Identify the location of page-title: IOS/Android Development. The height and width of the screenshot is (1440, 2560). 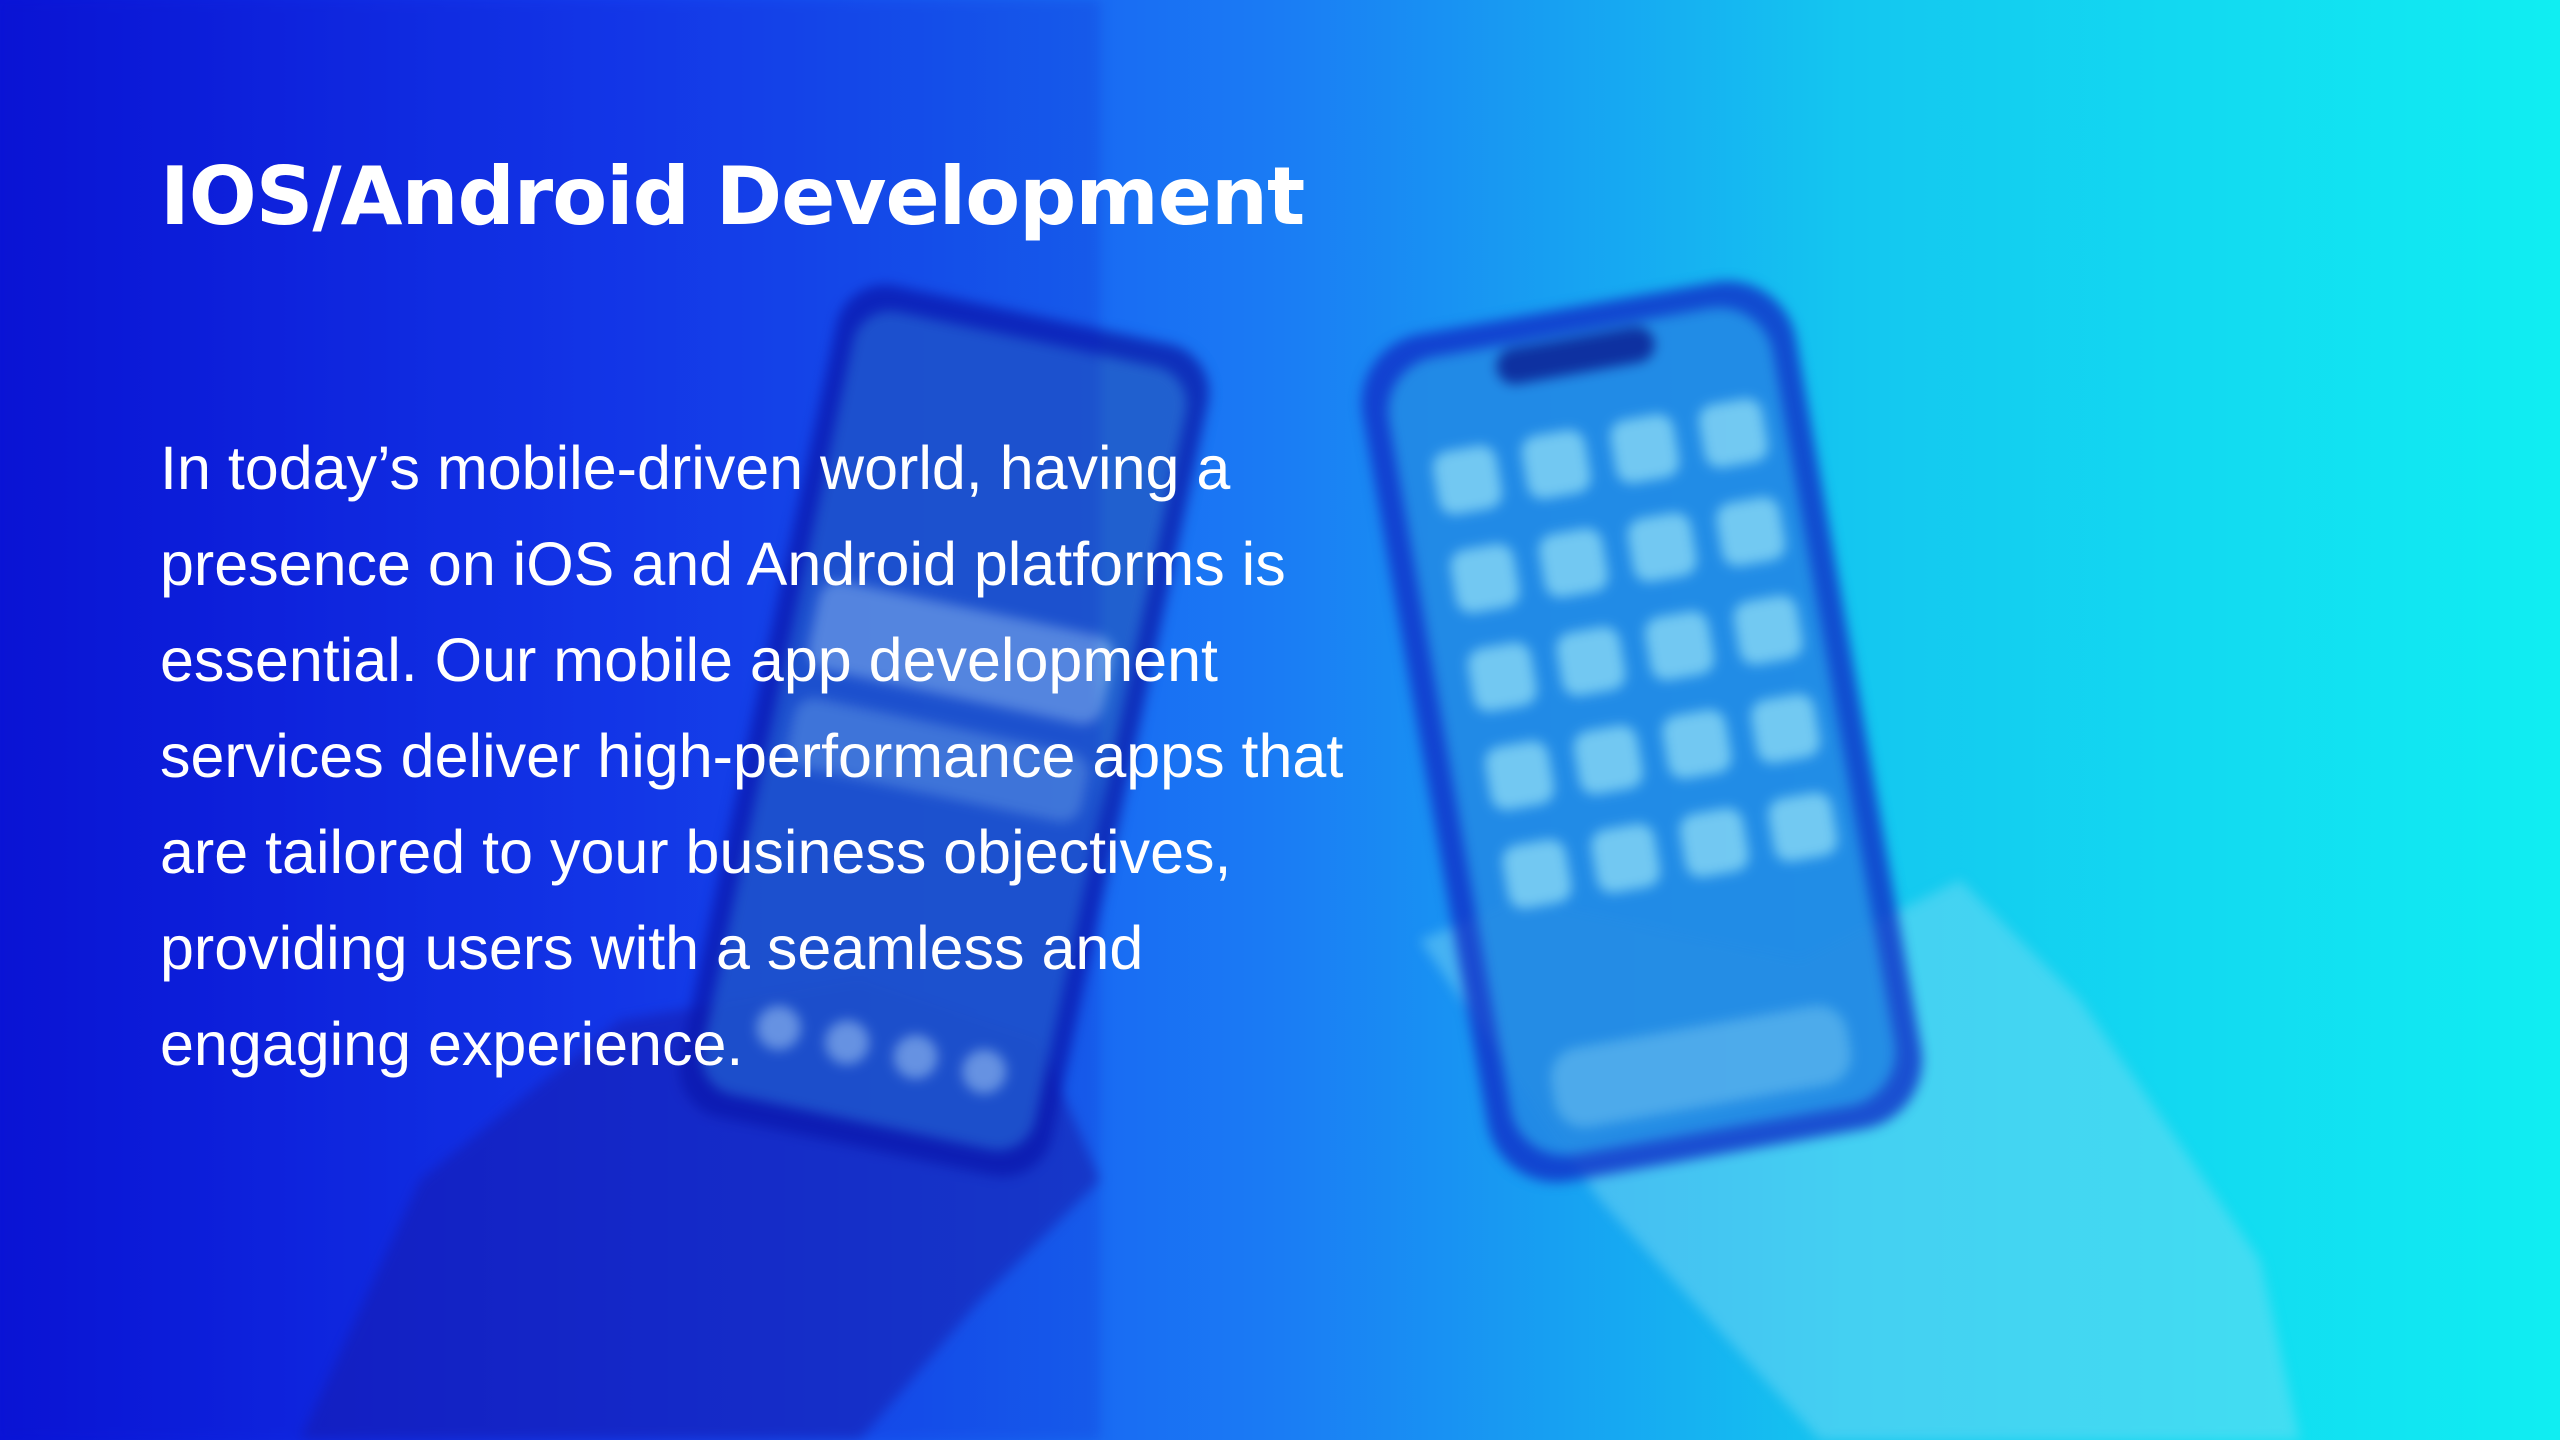
(732, 196).